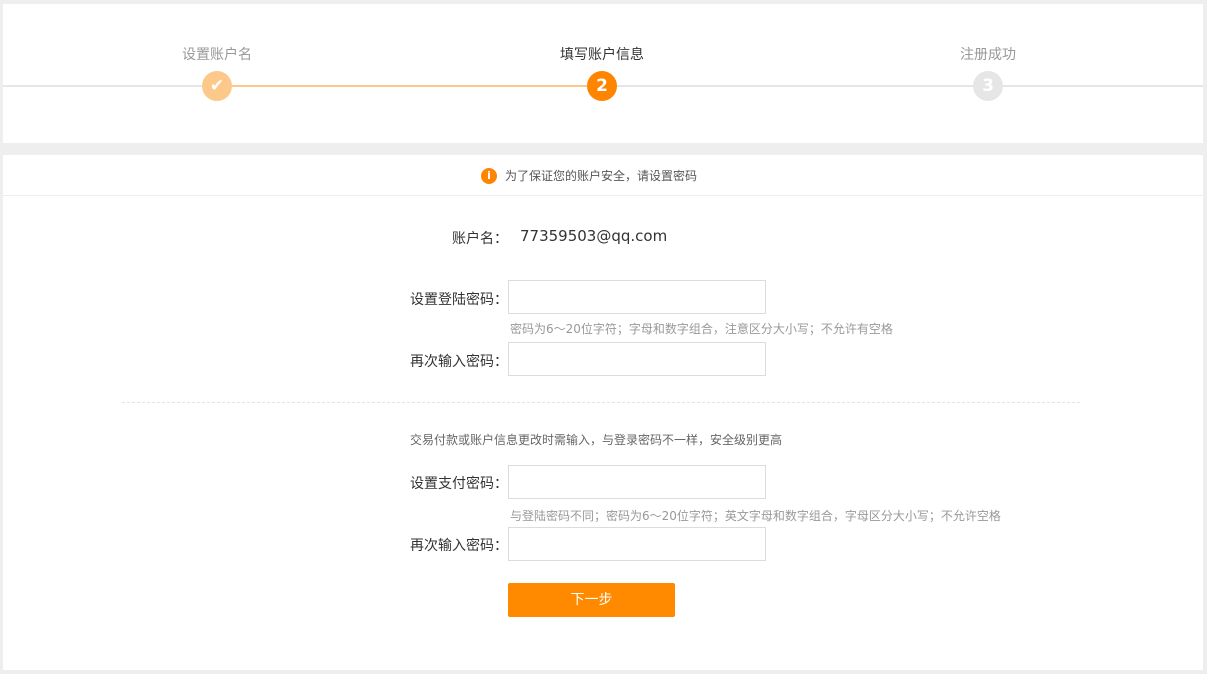 Image resolution: width=1207 pixels, height=674 pixels. Describe the element at coordinates (637, 482) in the screenshot. I see `pay-password-input` at that location.